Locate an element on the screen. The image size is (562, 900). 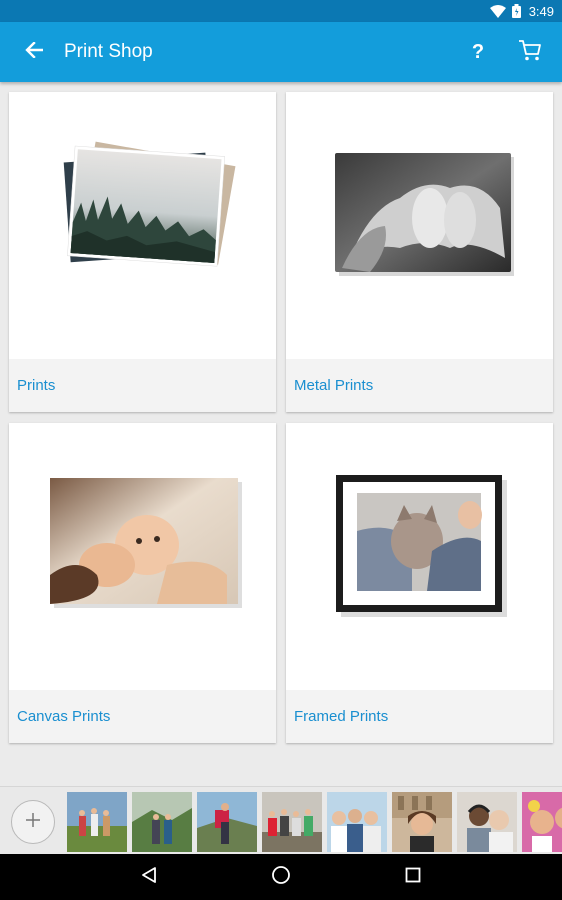
wifi-icon is located at coordinates (497, 11).